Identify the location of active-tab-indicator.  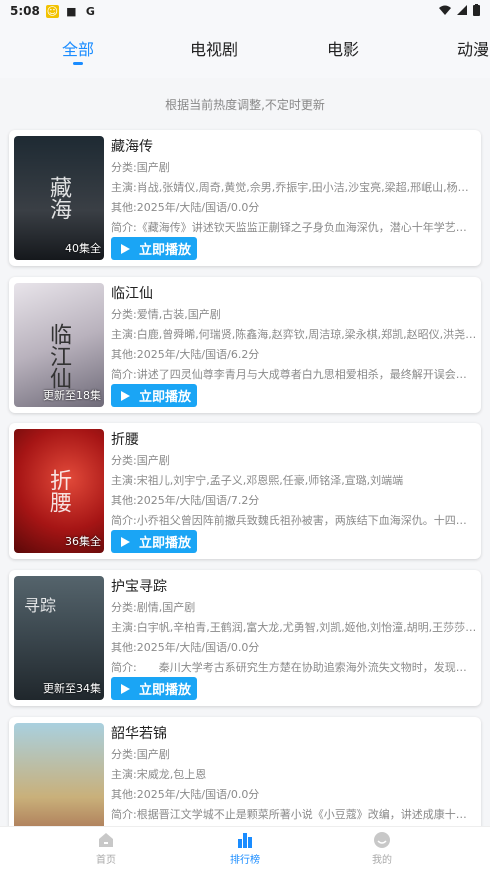
(78, 63).